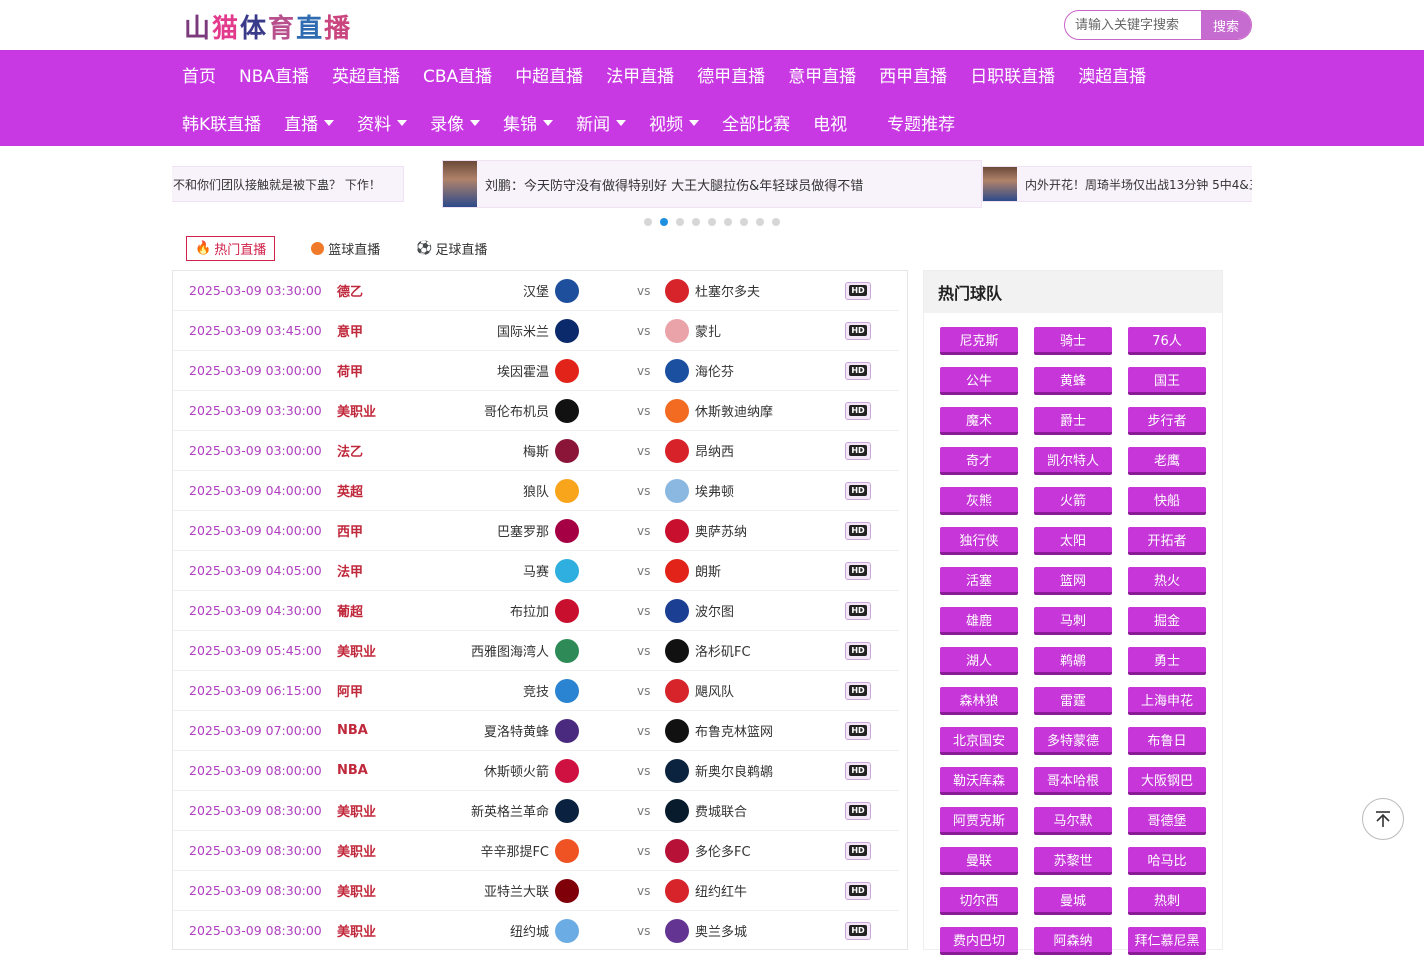 Image resolution: width=1424 pixels, height=955 pixels. What do you see at coordinates (913, 74) in the screenshot?
I see `nav-link: 西甲直播` at bounding box center [913, 74].